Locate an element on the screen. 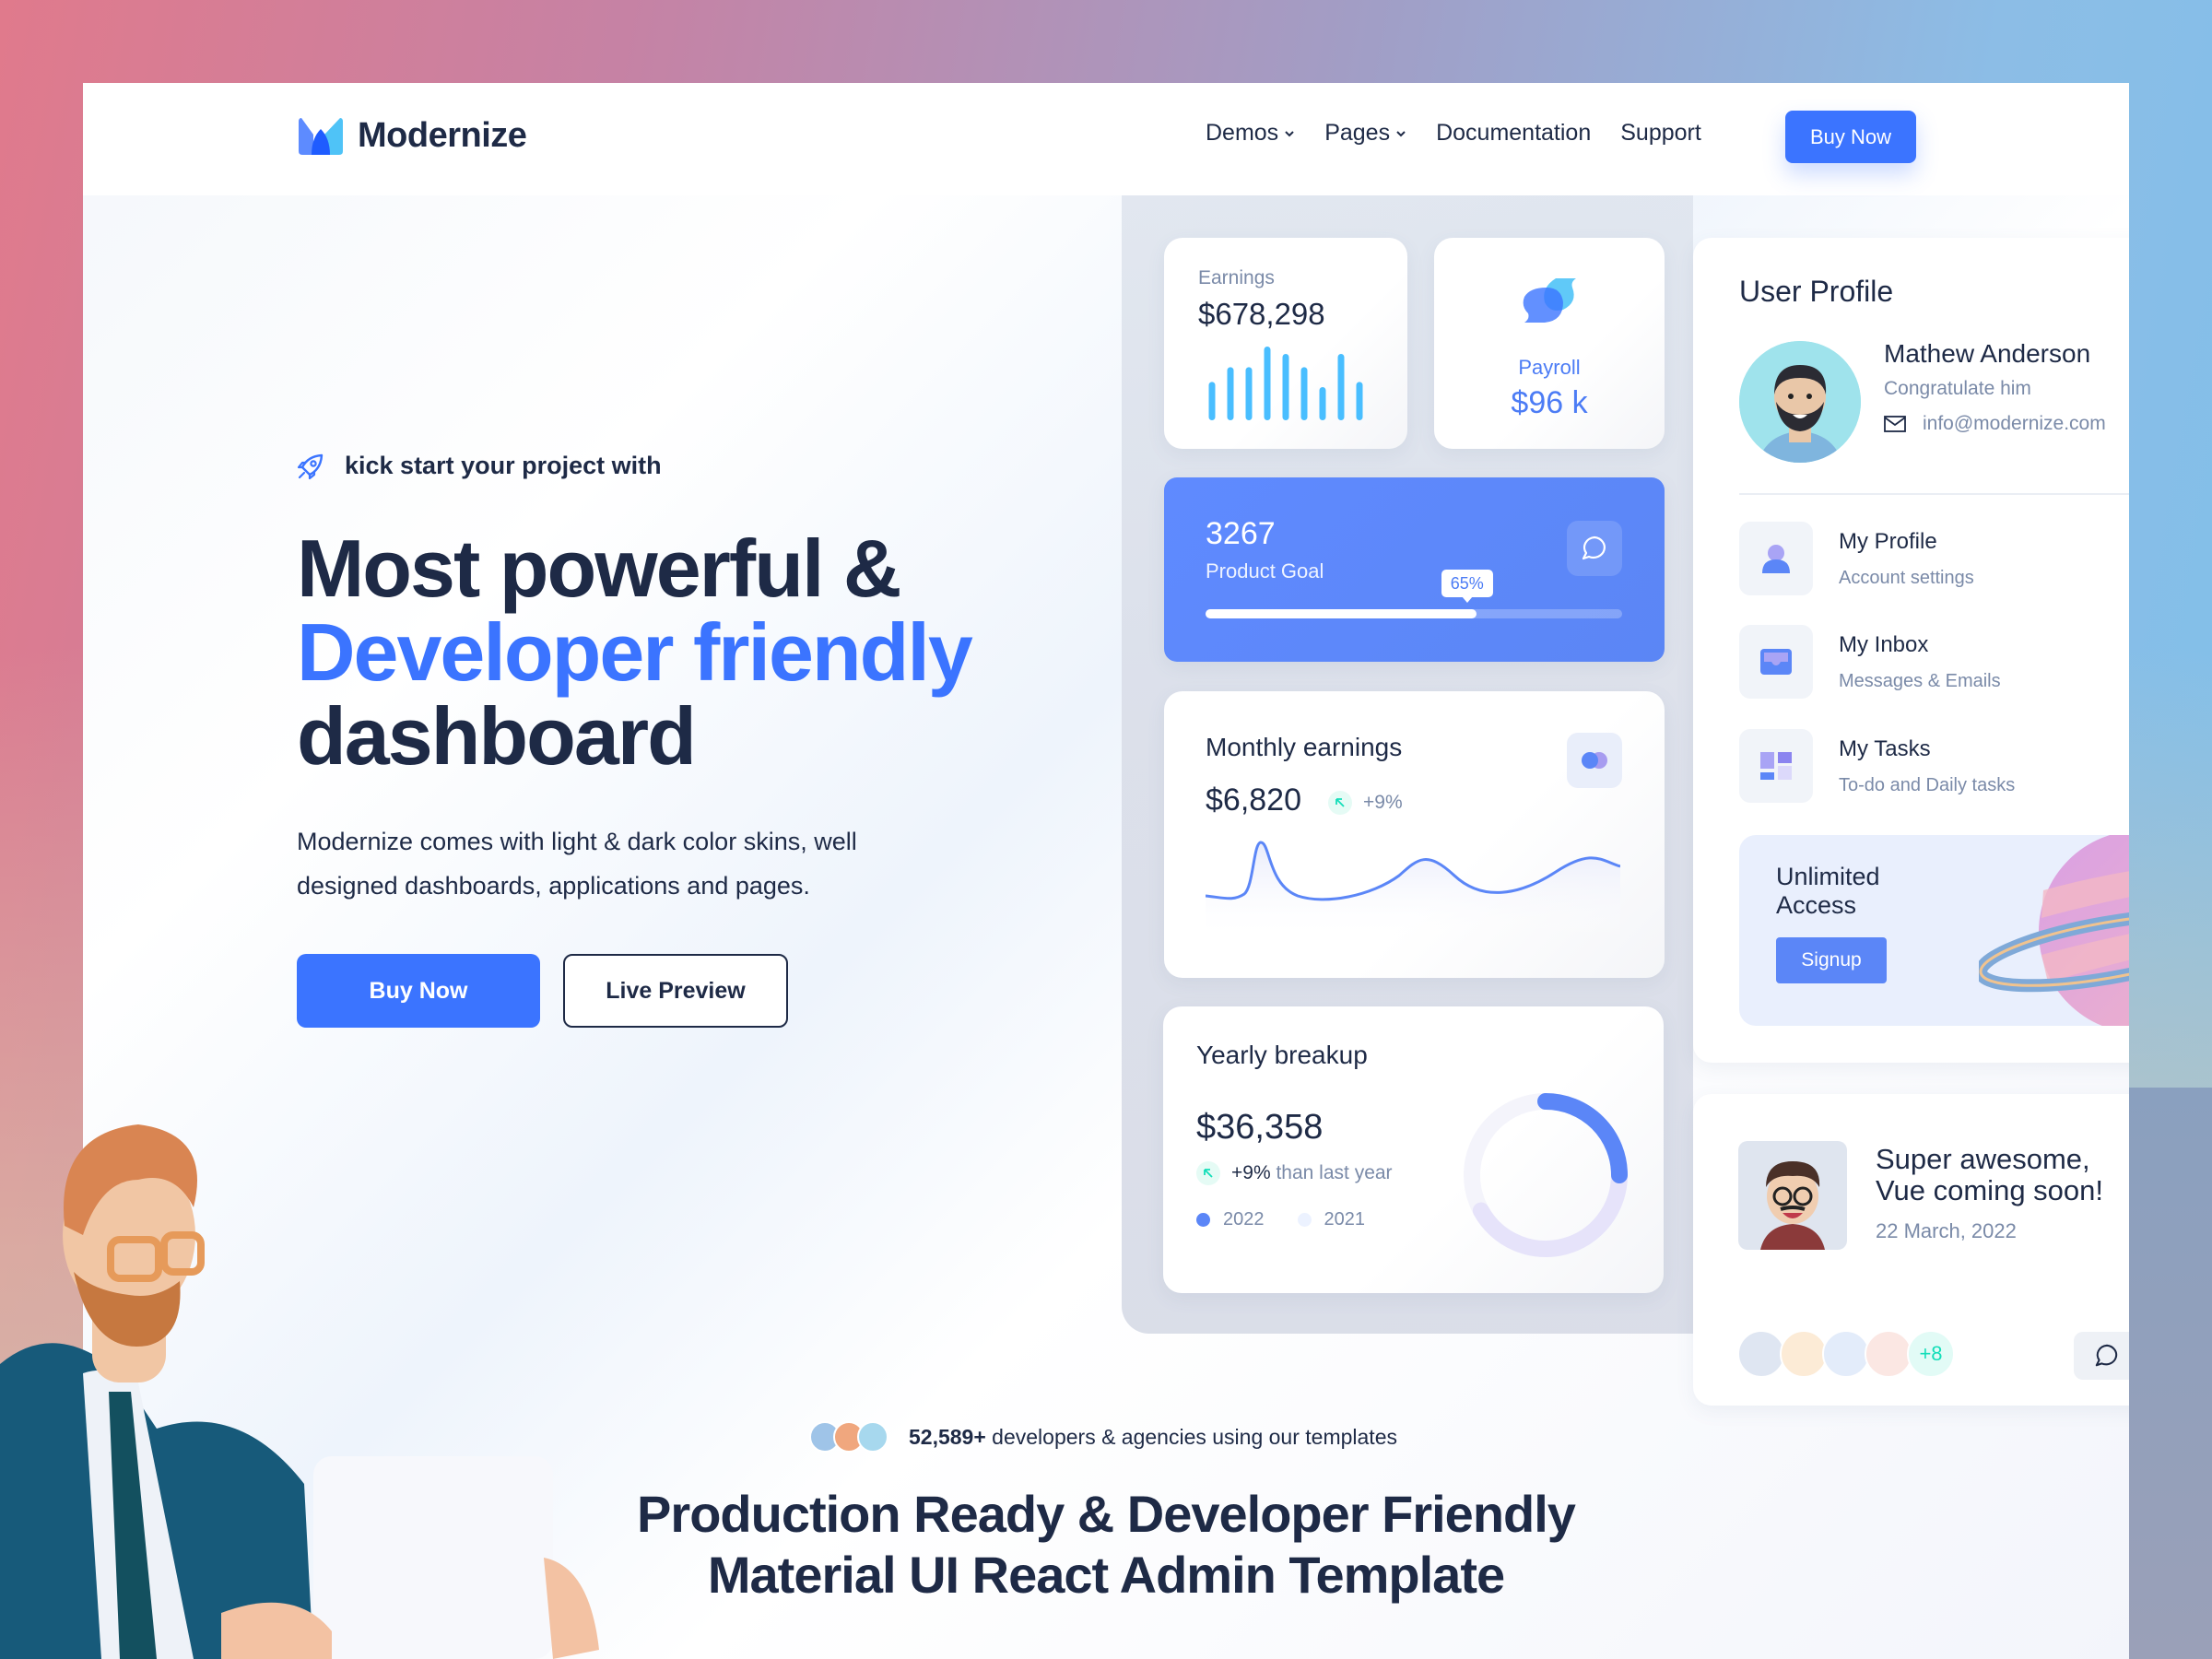  menu-item-title: My Profile is located at coordinates (1888, 541).